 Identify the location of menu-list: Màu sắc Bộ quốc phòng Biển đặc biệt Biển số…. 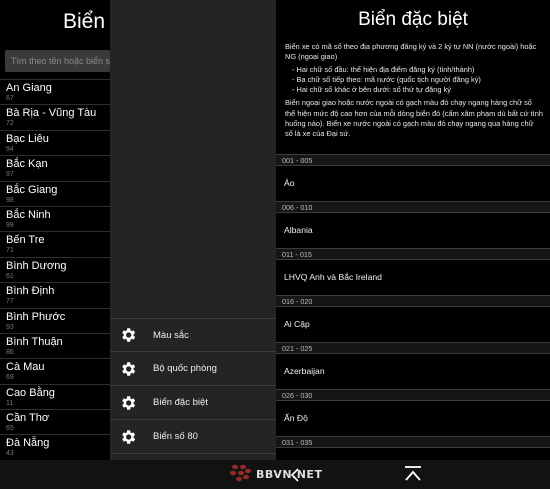
(193, 386).